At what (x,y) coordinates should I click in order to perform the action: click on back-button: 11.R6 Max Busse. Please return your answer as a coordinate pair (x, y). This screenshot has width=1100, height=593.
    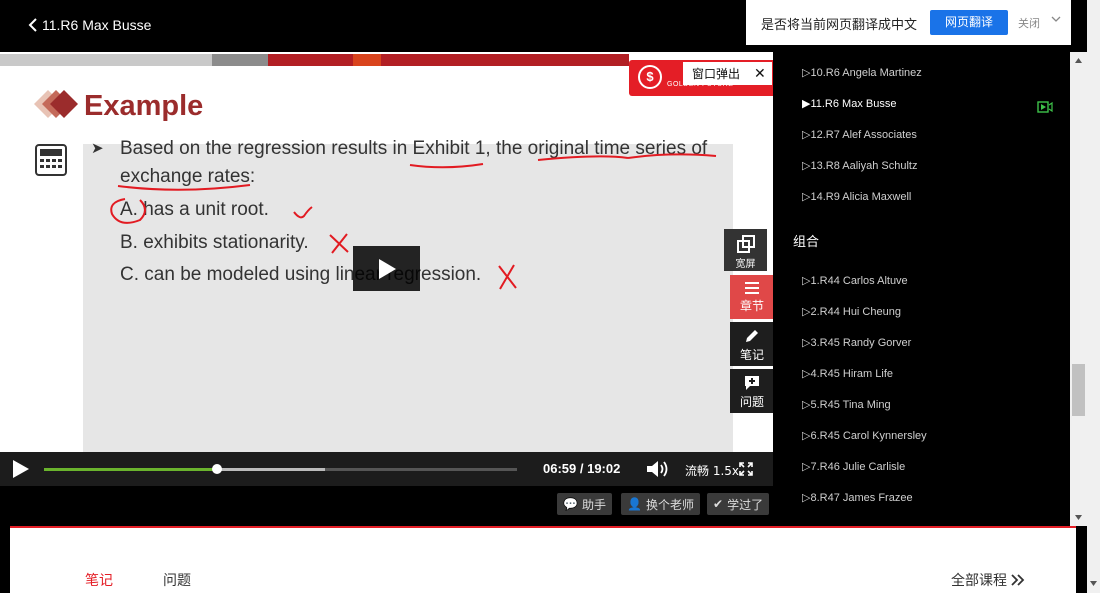
    Looking at the image, I should click on (89, 25).